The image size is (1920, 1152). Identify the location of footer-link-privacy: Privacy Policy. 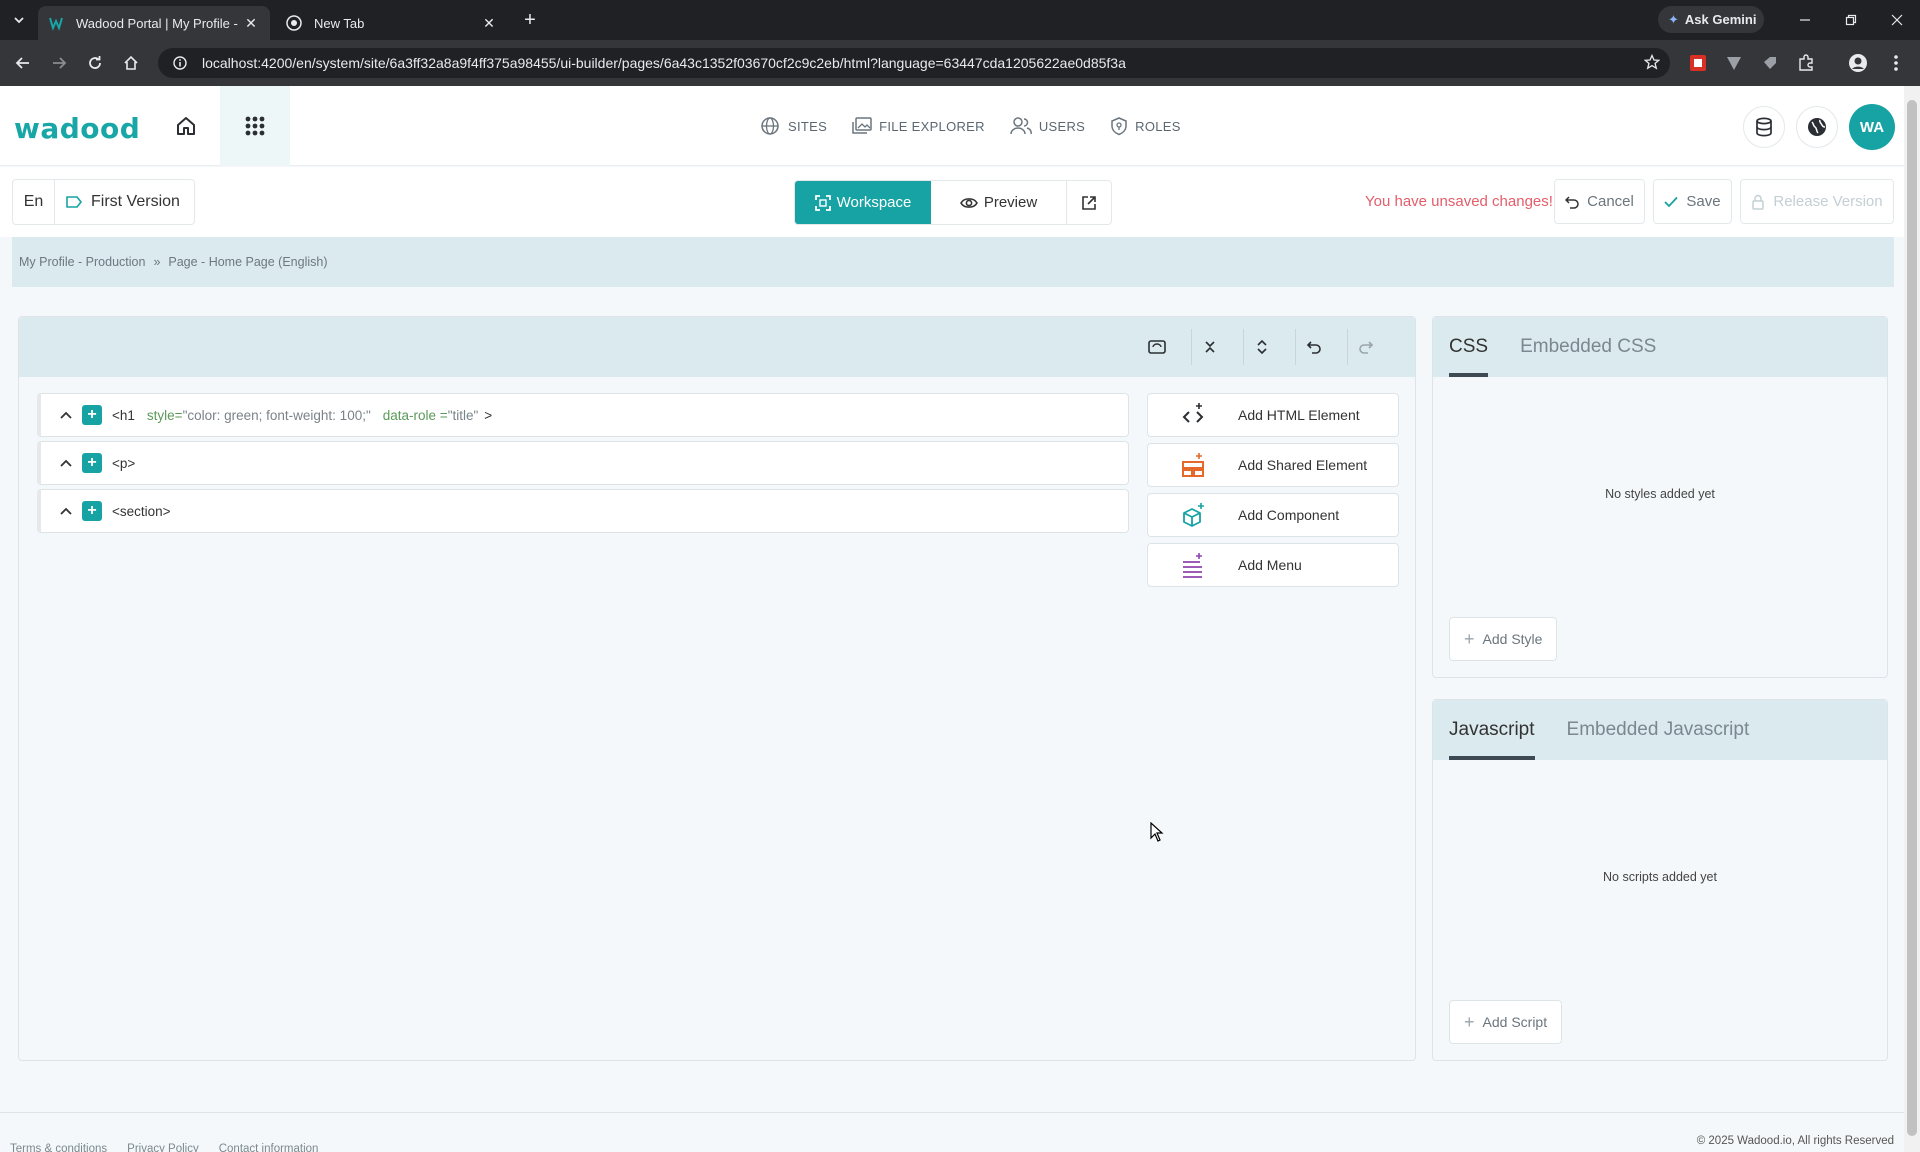
(163, 1147).